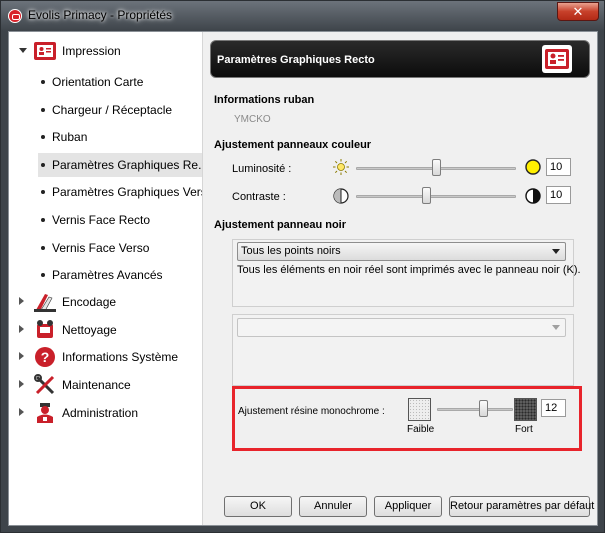 This screenshot has width=605, height=533. I want to click on black-mode-selected: Tous les points noirs, so click(291, 251).